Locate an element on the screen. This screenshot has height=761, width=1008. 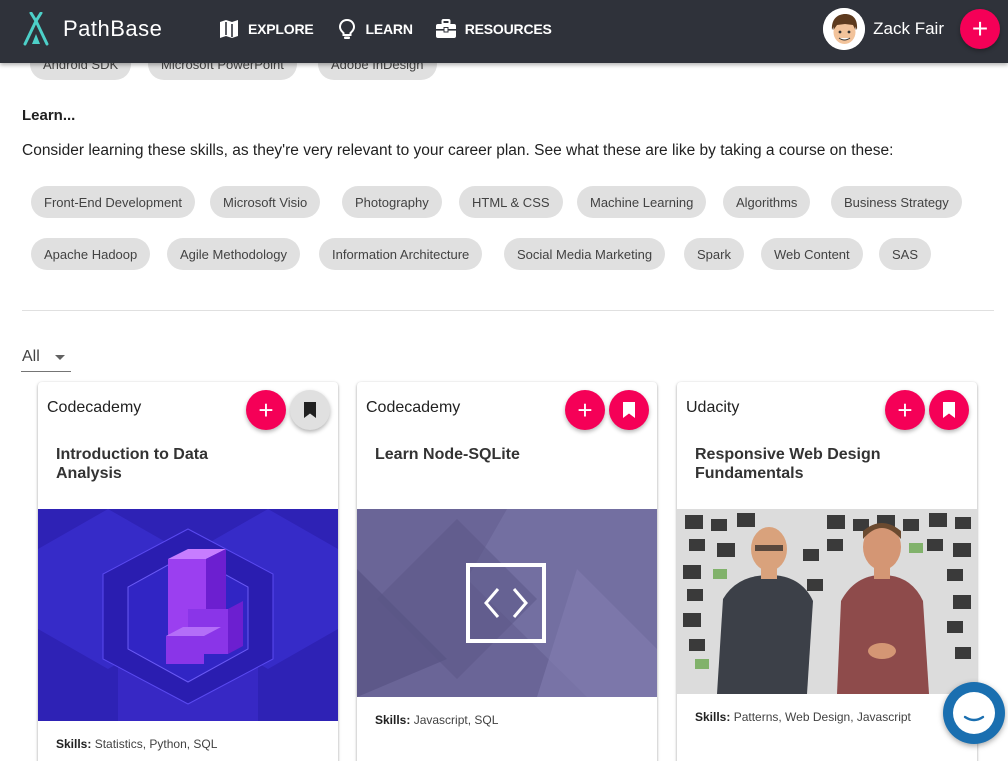
course-title: Introduction to Data Analysis is located at coordinates (132, 464).